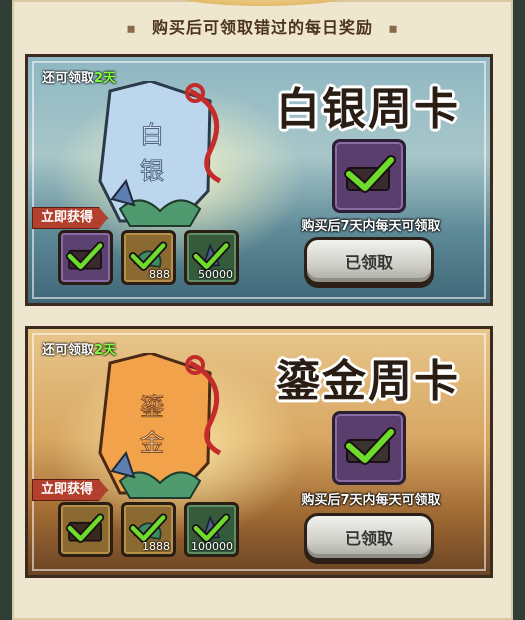  I want to click on reward-crystal: 100000, so click(211, 529).